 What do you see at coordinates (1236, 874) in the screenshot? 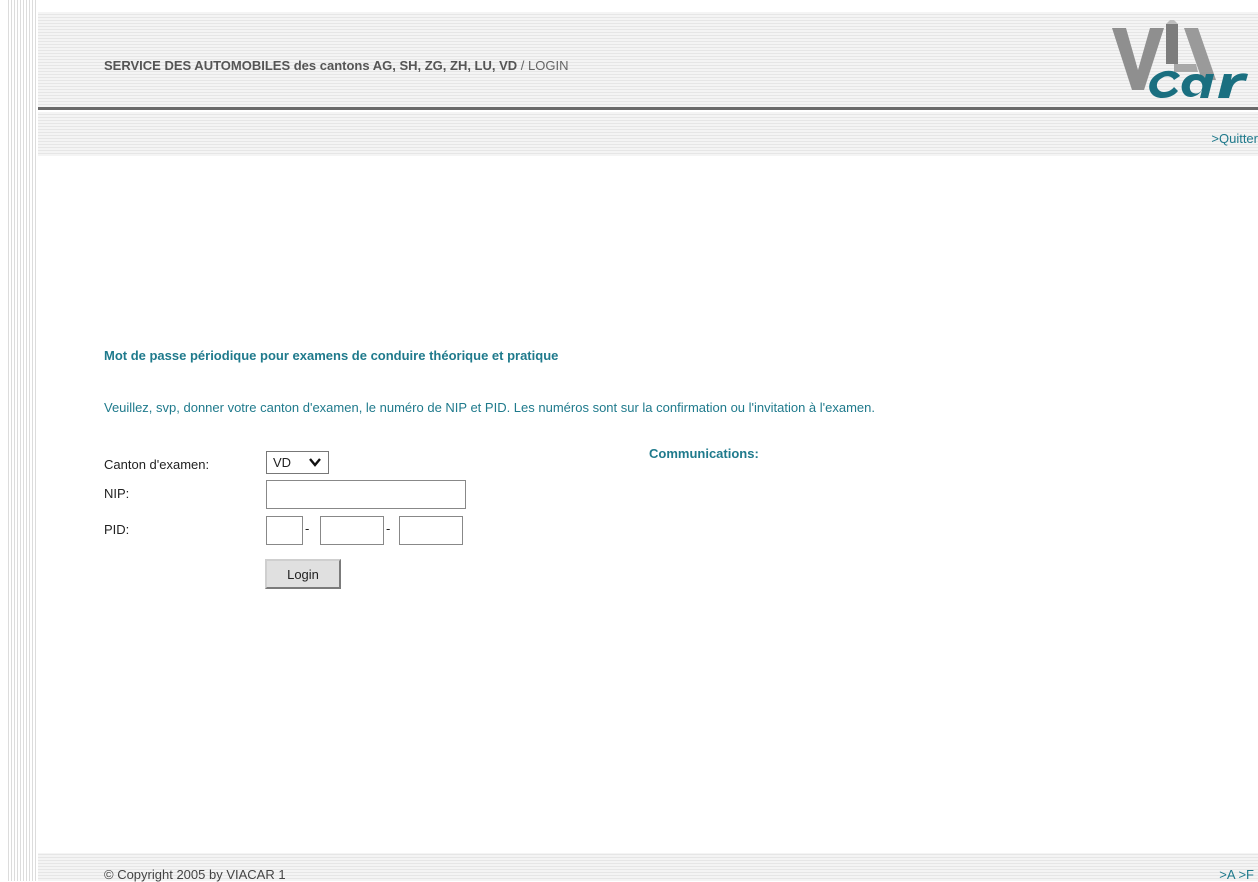
I see `language-links: >A >F` at bounding box center [1236, 874].